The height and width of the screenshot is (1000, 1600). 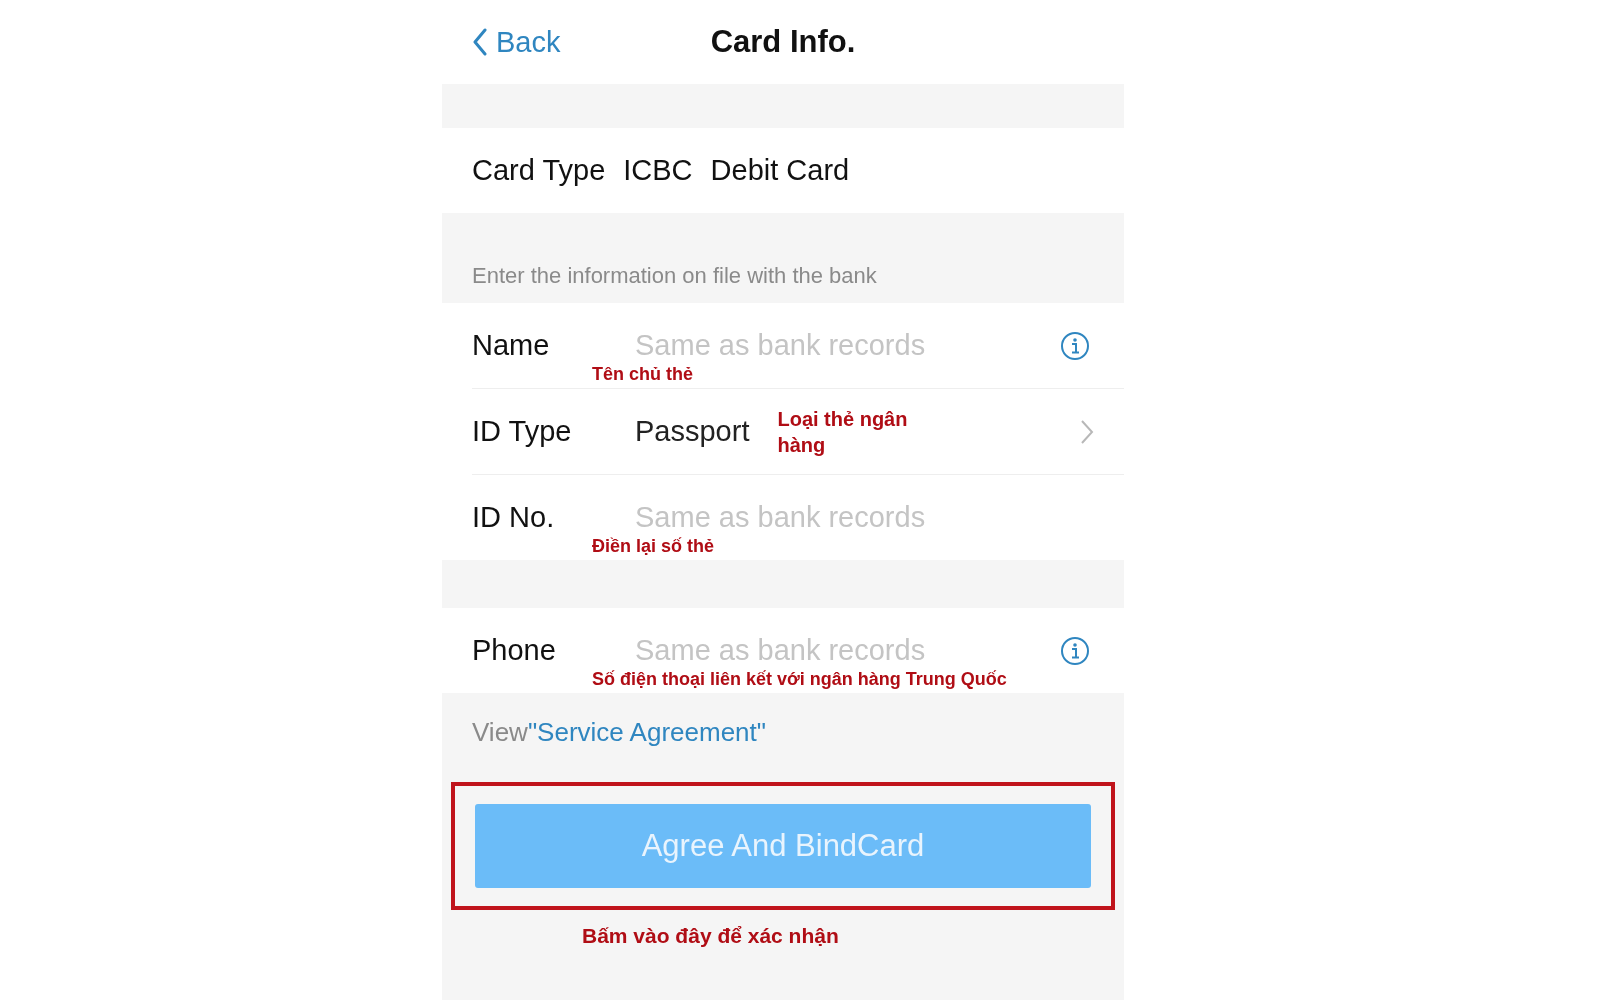 I want to click on annotation-note: Điền lại số thẻ, so click(x=653, y=546).